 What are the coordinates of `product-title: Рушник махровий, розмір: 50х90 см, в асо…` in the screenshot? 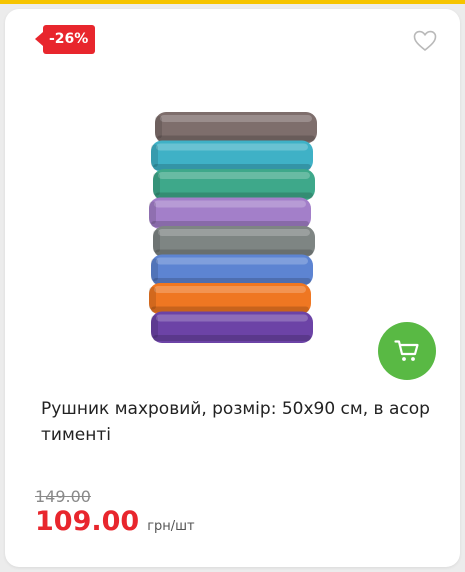 It's located at (241, 422).